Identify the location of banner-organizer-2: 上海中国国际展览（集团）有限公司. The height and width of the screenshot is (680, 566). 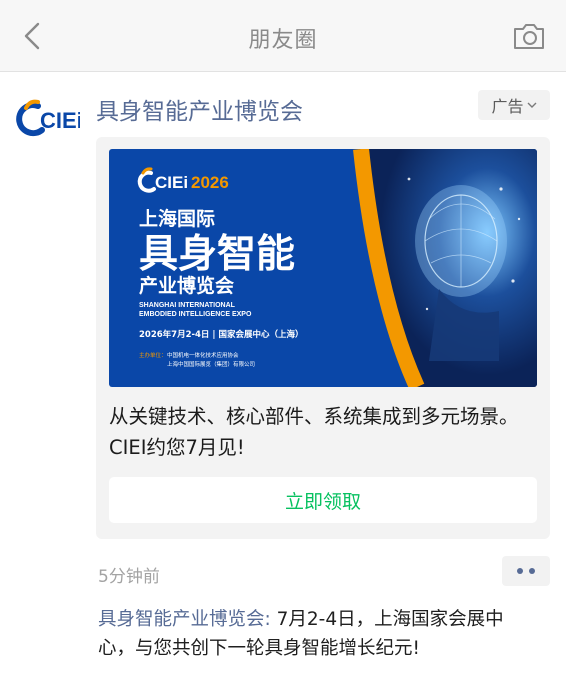
(211, 364).